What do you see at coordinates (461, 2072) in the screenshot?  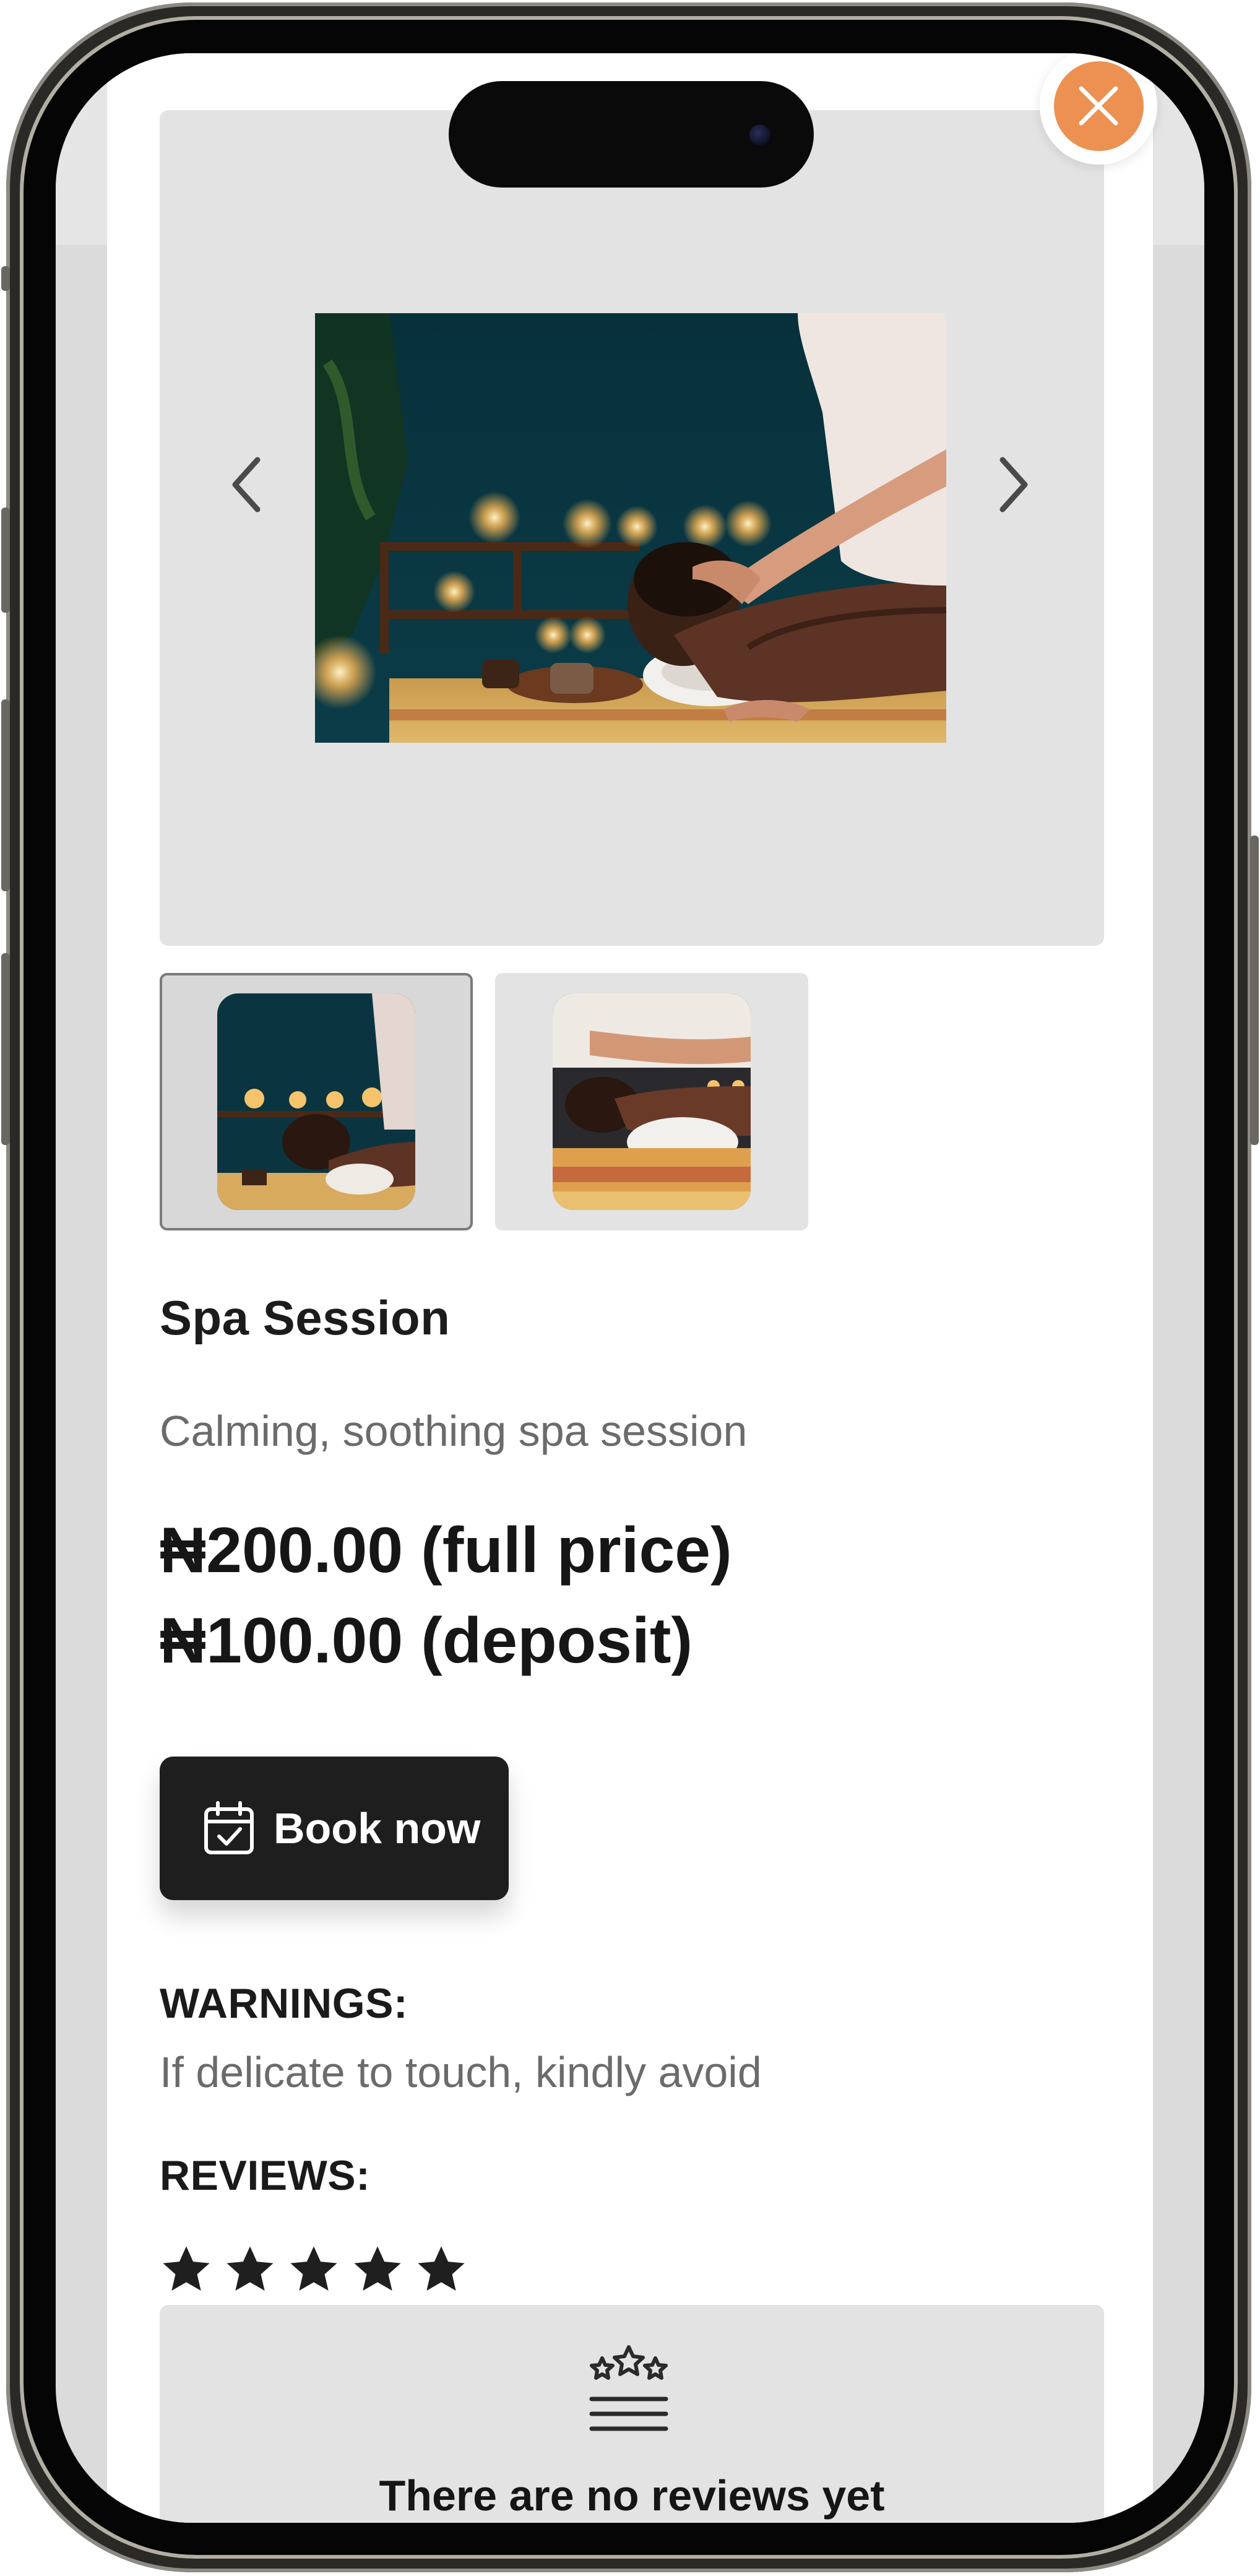 I see `warnings-text: If delicate to touch, kindly avoid` at bounding box center [461, 2072].